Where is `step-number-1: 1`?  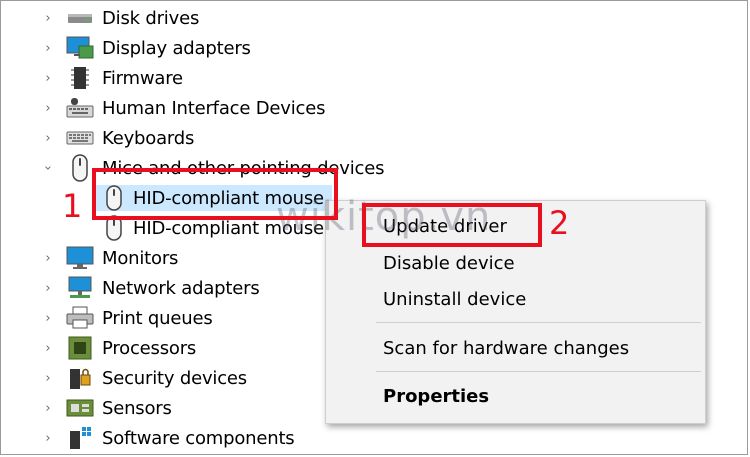
step-number-1: 1 is located at coordinates (72, 206).